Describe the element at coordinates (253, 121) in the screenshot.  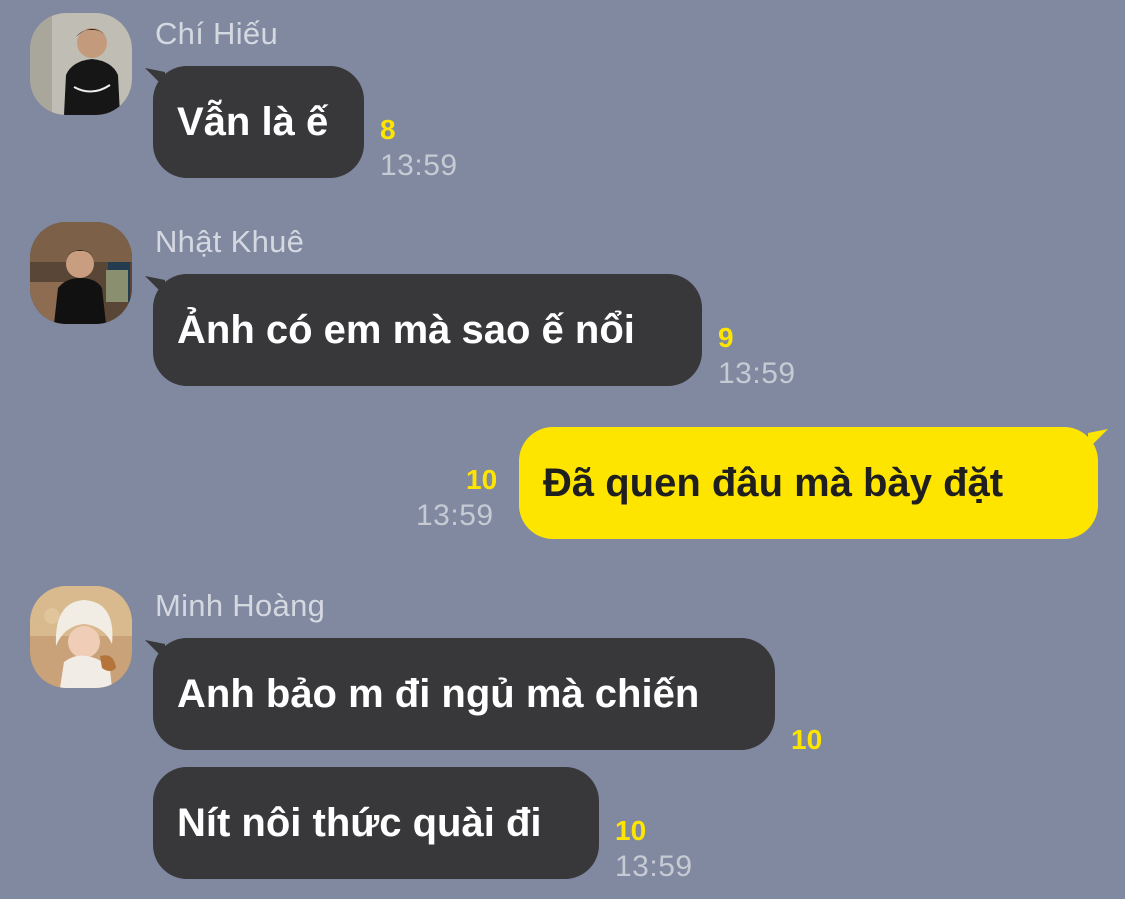
I see `message-text: Vẫn là ế` at that location.